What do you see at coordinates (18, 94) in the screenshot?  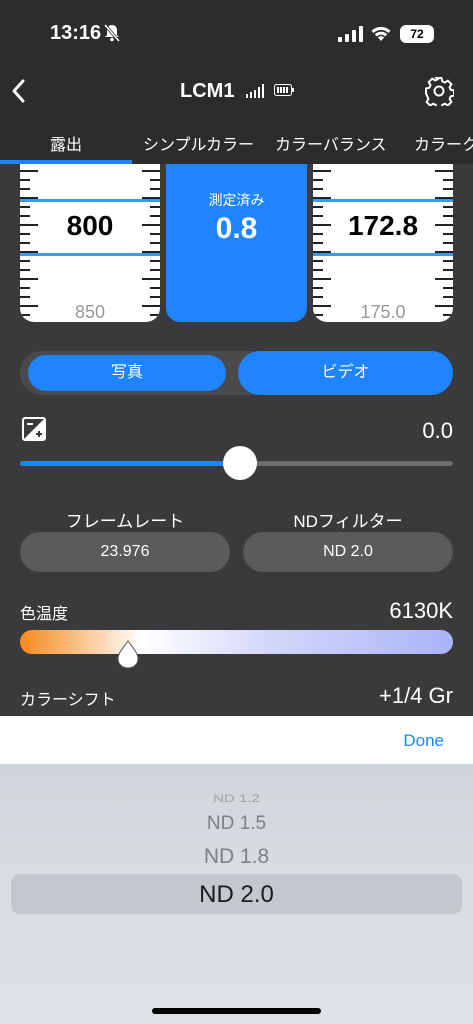 I see `back-chevron-icon` at bounding box center [18, 94].